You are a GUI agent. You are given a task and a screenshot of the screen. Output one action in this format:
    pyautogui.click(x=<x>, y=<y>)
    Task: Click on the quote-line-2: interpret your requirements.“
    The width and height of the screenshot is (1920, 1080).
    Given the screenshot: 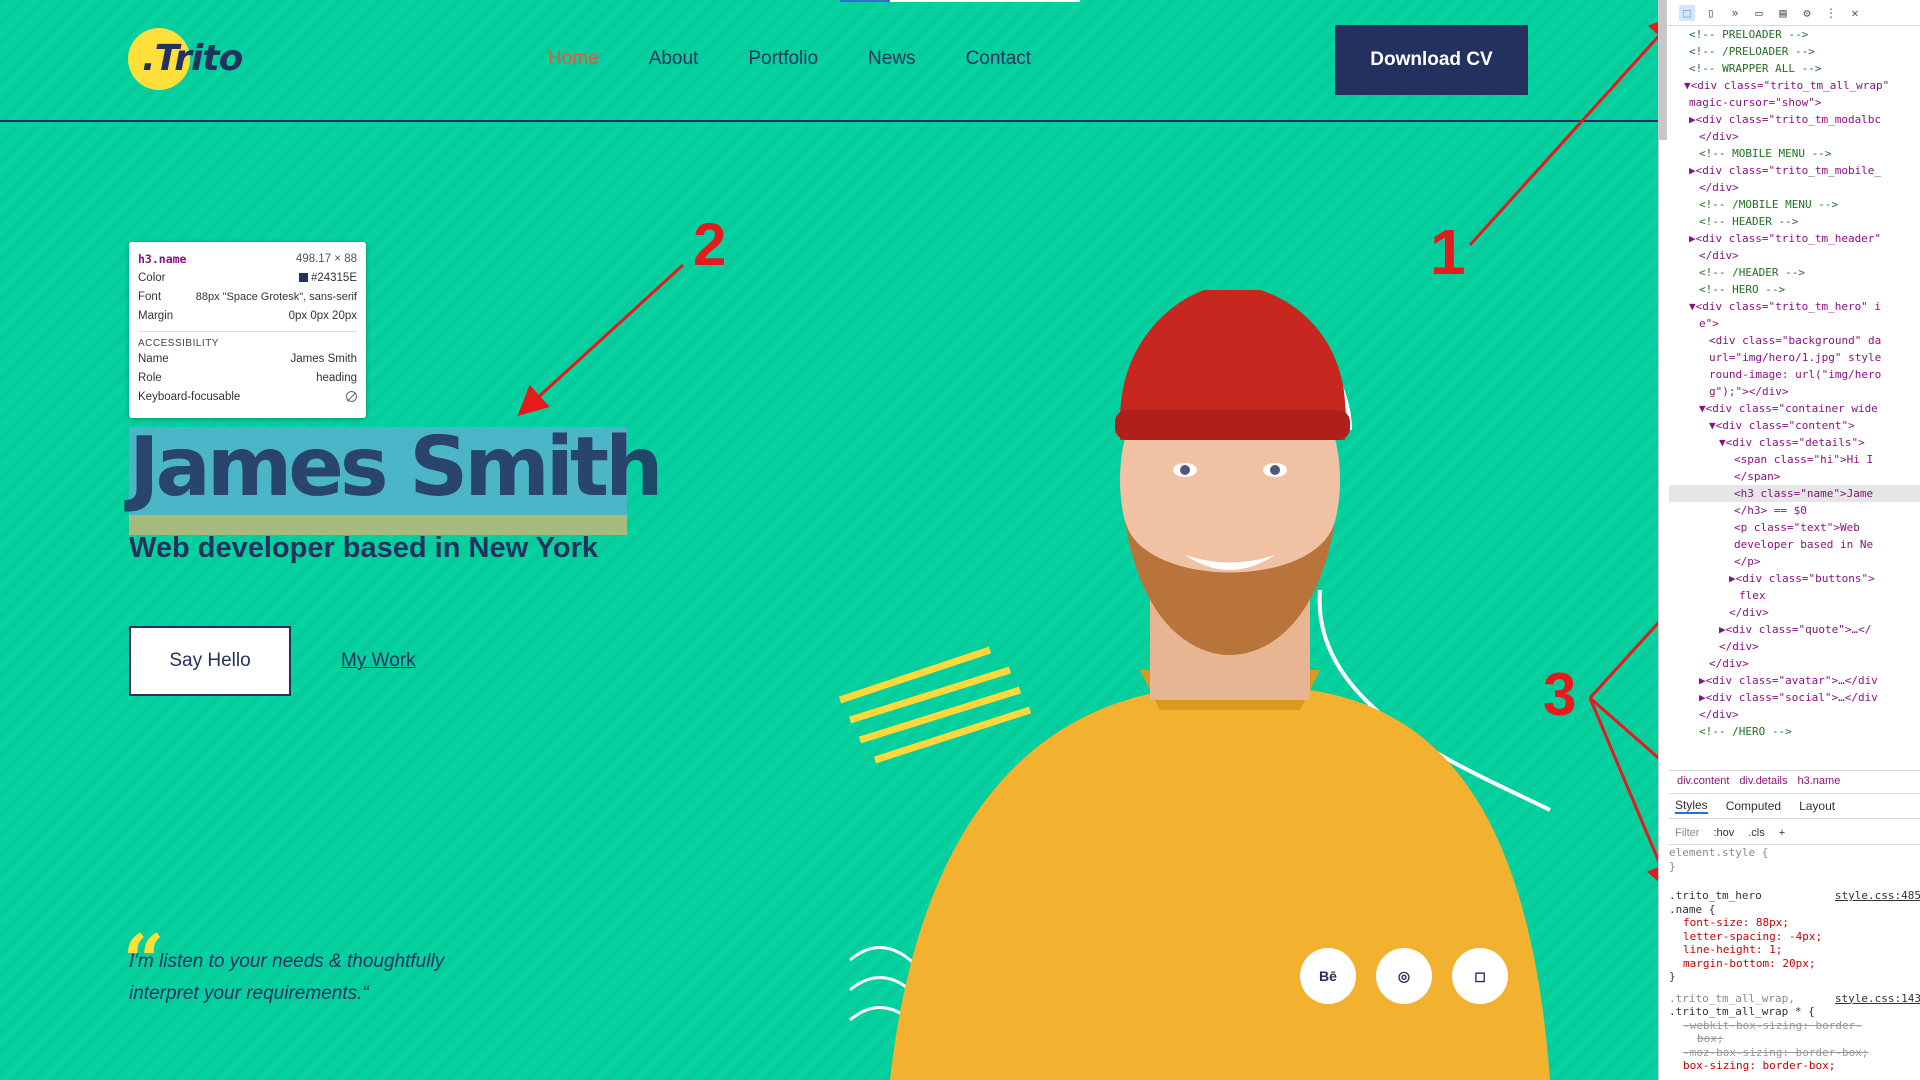 What is the action you would take?
    pyautogui.click(x=249, y=993)
    